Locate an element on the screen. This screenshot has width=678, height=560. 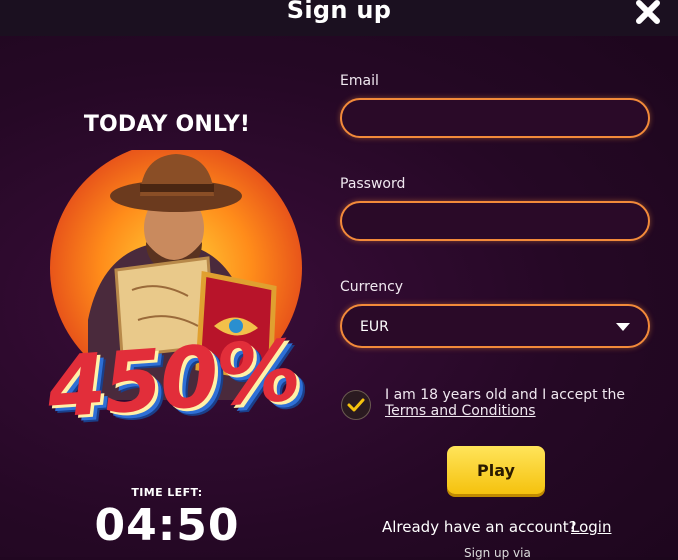
checkmark-icon is located at coordinates (356, 405).